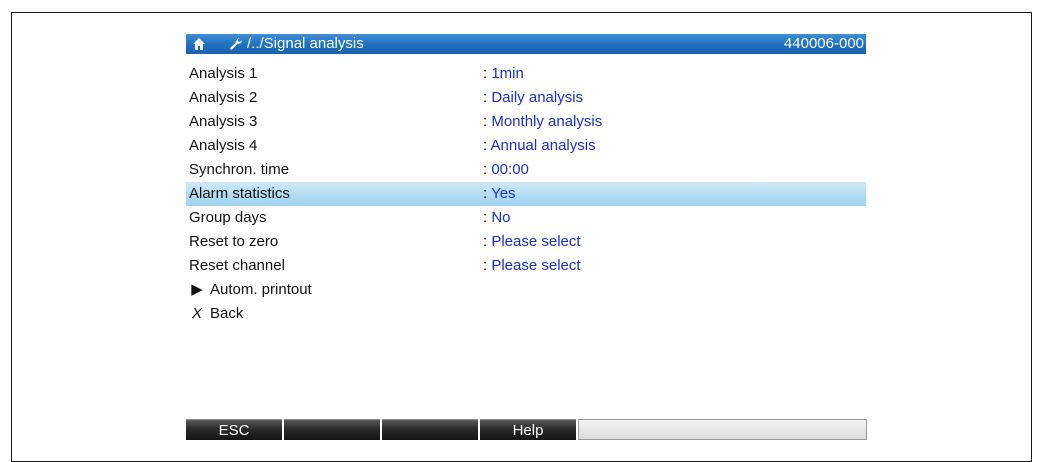  Describe the element at coordinates (223, 73) in the screenshot. I see `menu-row-label: Analysis 1` at that location.